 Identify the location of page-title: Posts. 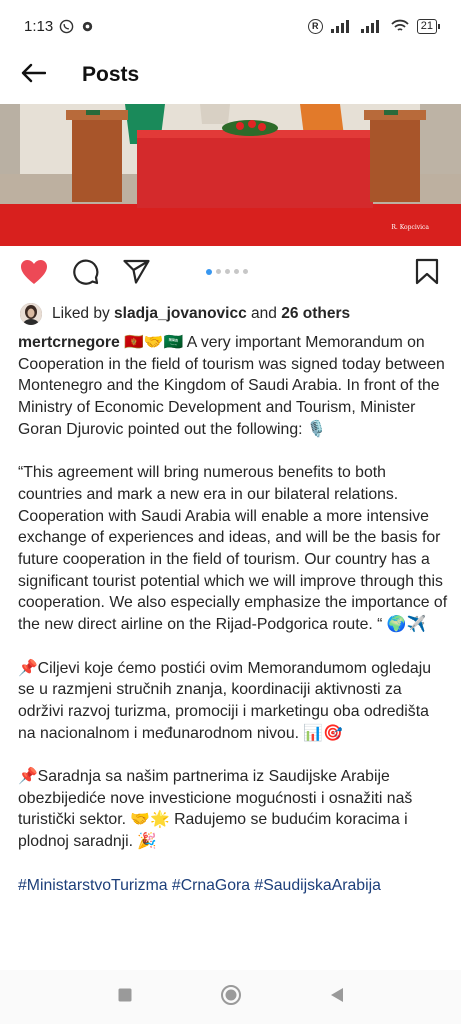
(111, 74).